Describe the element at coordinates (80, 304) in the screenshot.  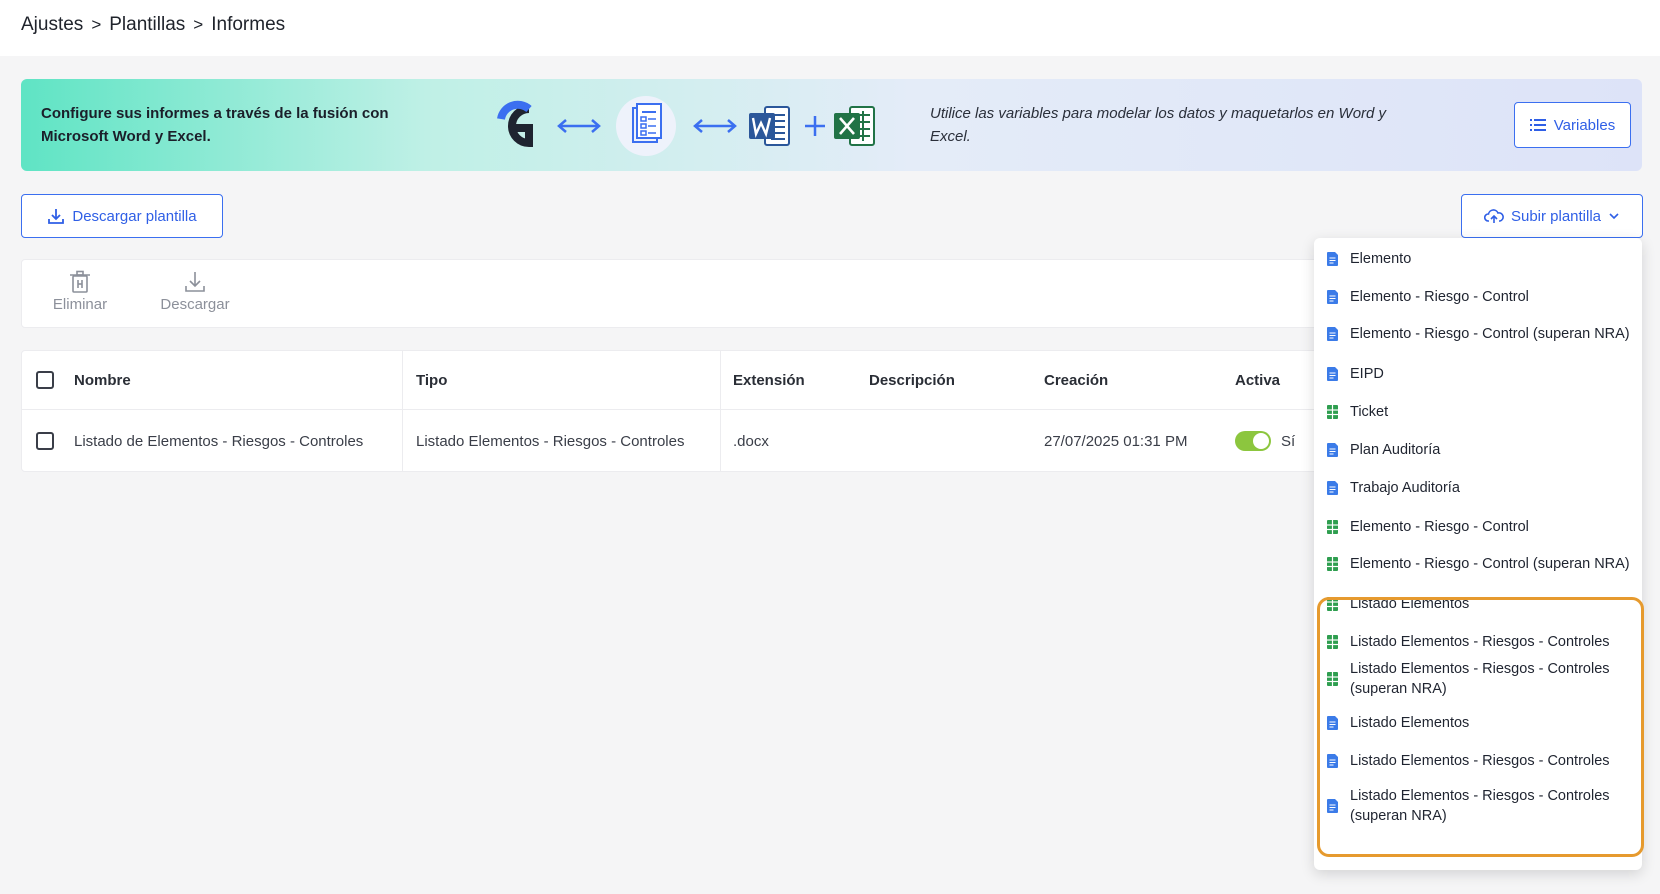
I see `delete-label: Eliminar` at that location.